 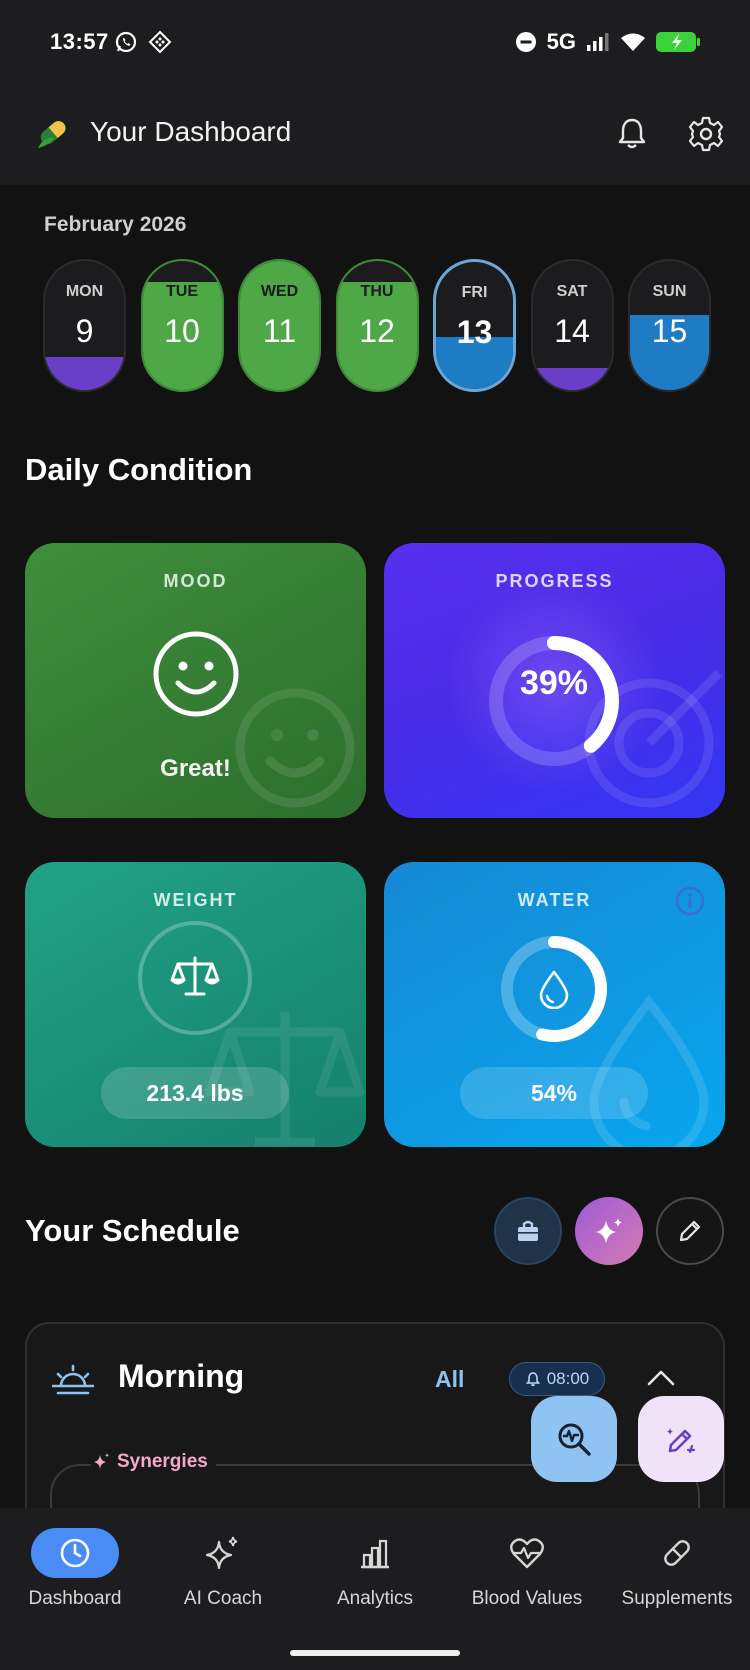 I want to click on water-card: WATER 54%, so click(x=554, y=1004).